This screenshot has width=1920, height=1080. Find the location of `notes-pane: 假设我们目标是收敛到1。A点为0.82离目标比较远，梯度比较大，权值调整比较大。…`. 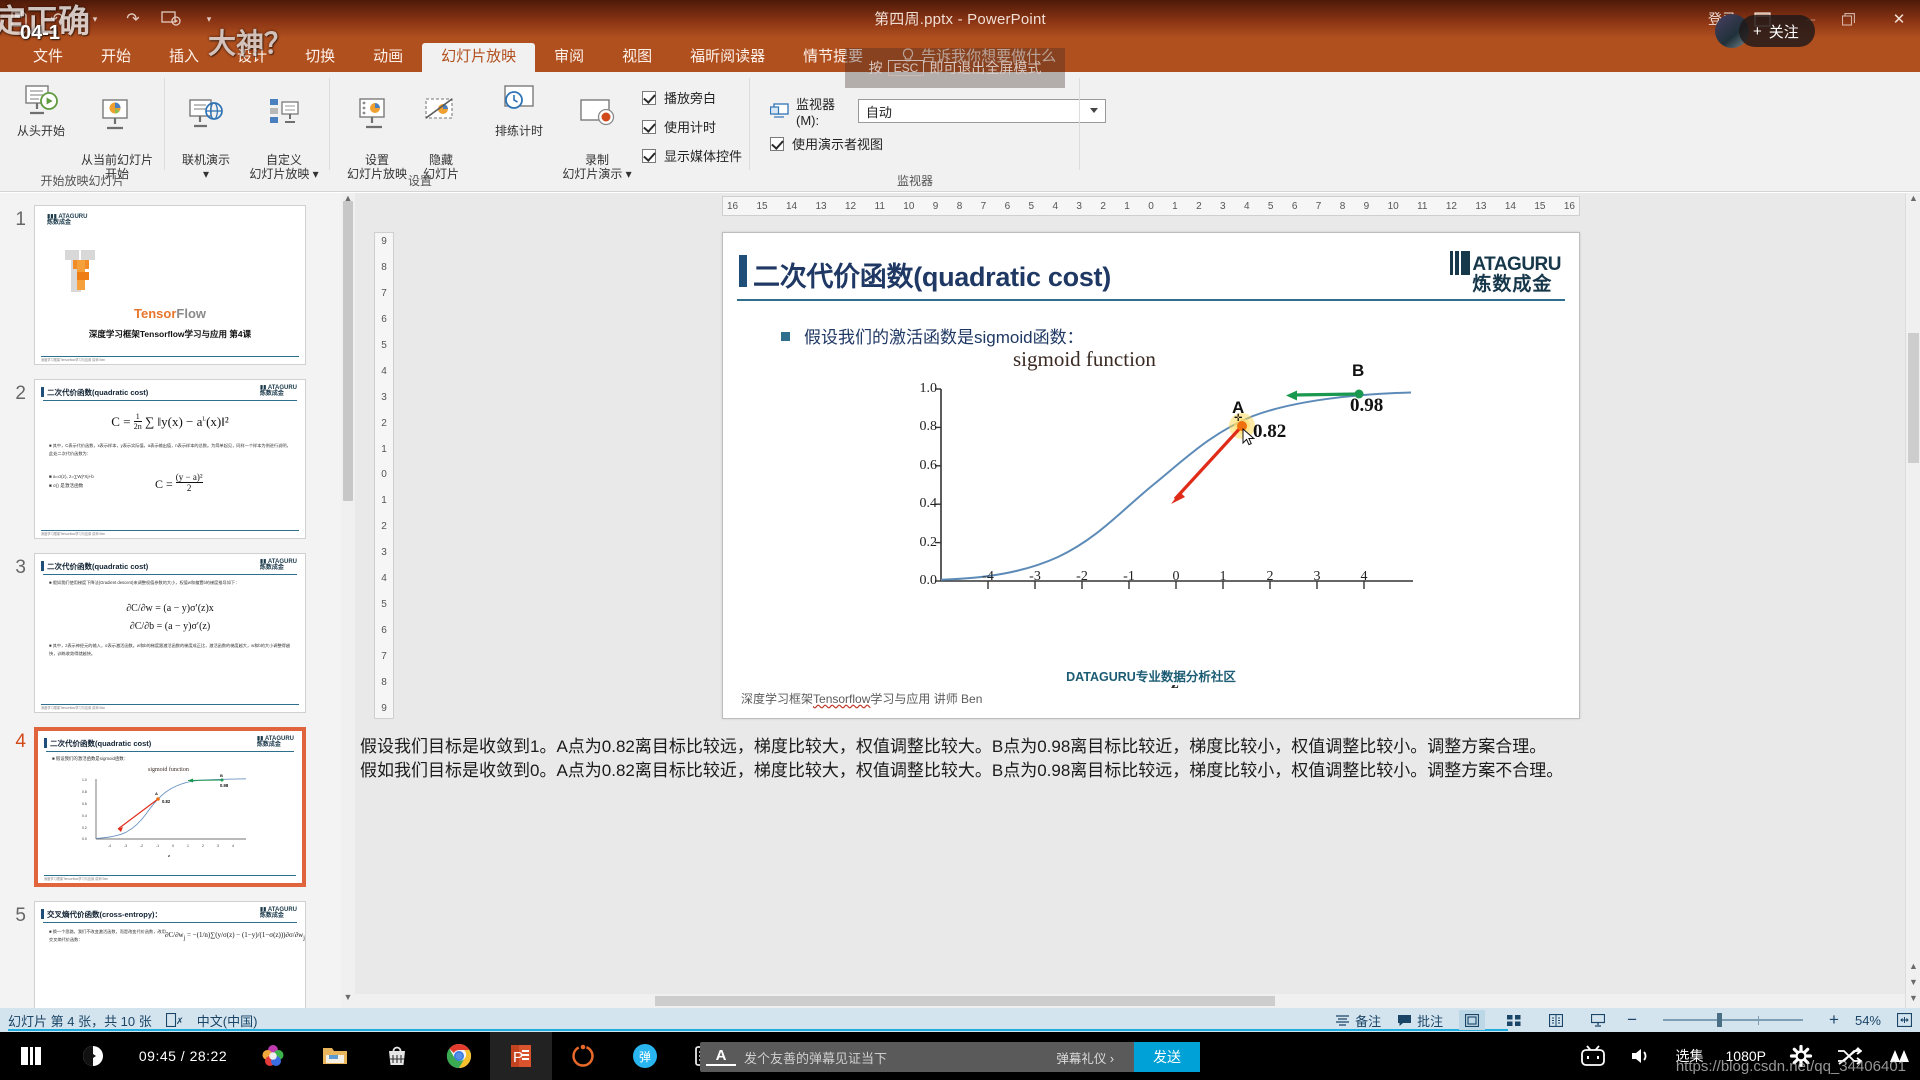

notes-pane: 假设我们目标是收敛到1。A点为0.82离目标比较远，梯度比较大，权值调整比较大。… is located at coordinates (1136, 770).